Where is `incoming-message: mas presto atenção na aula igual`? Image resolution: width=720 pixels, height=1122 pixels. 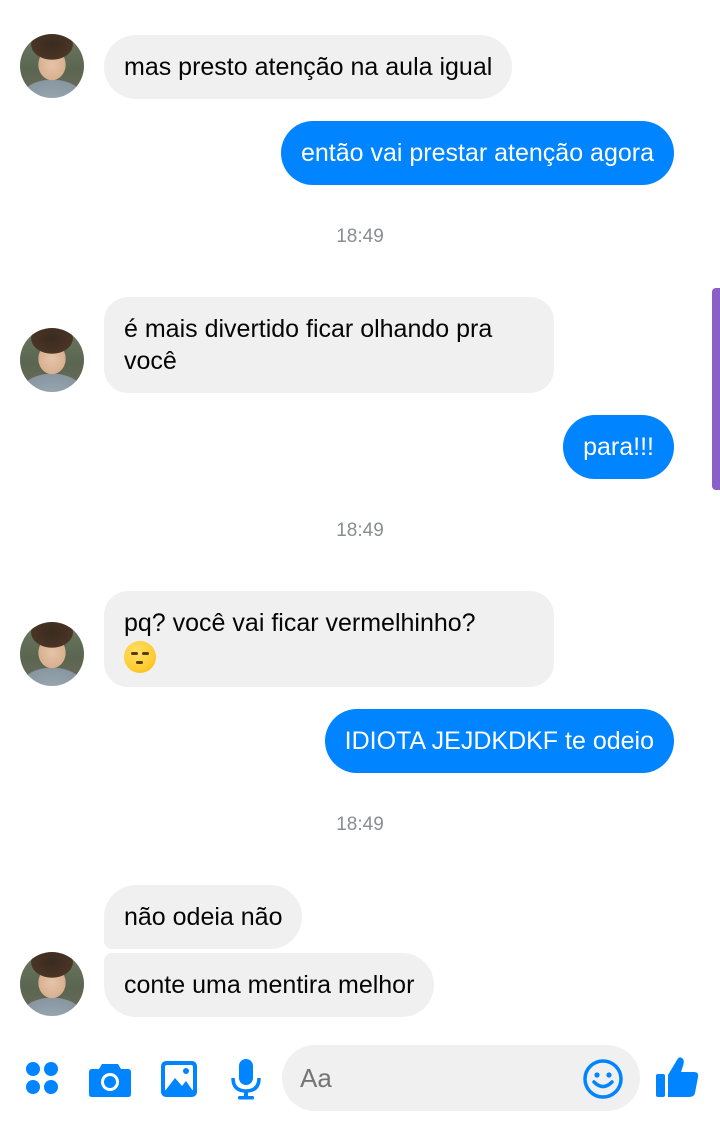
incoming-message: mas presto atenção na aula igual is located at coordinates (308, 67).